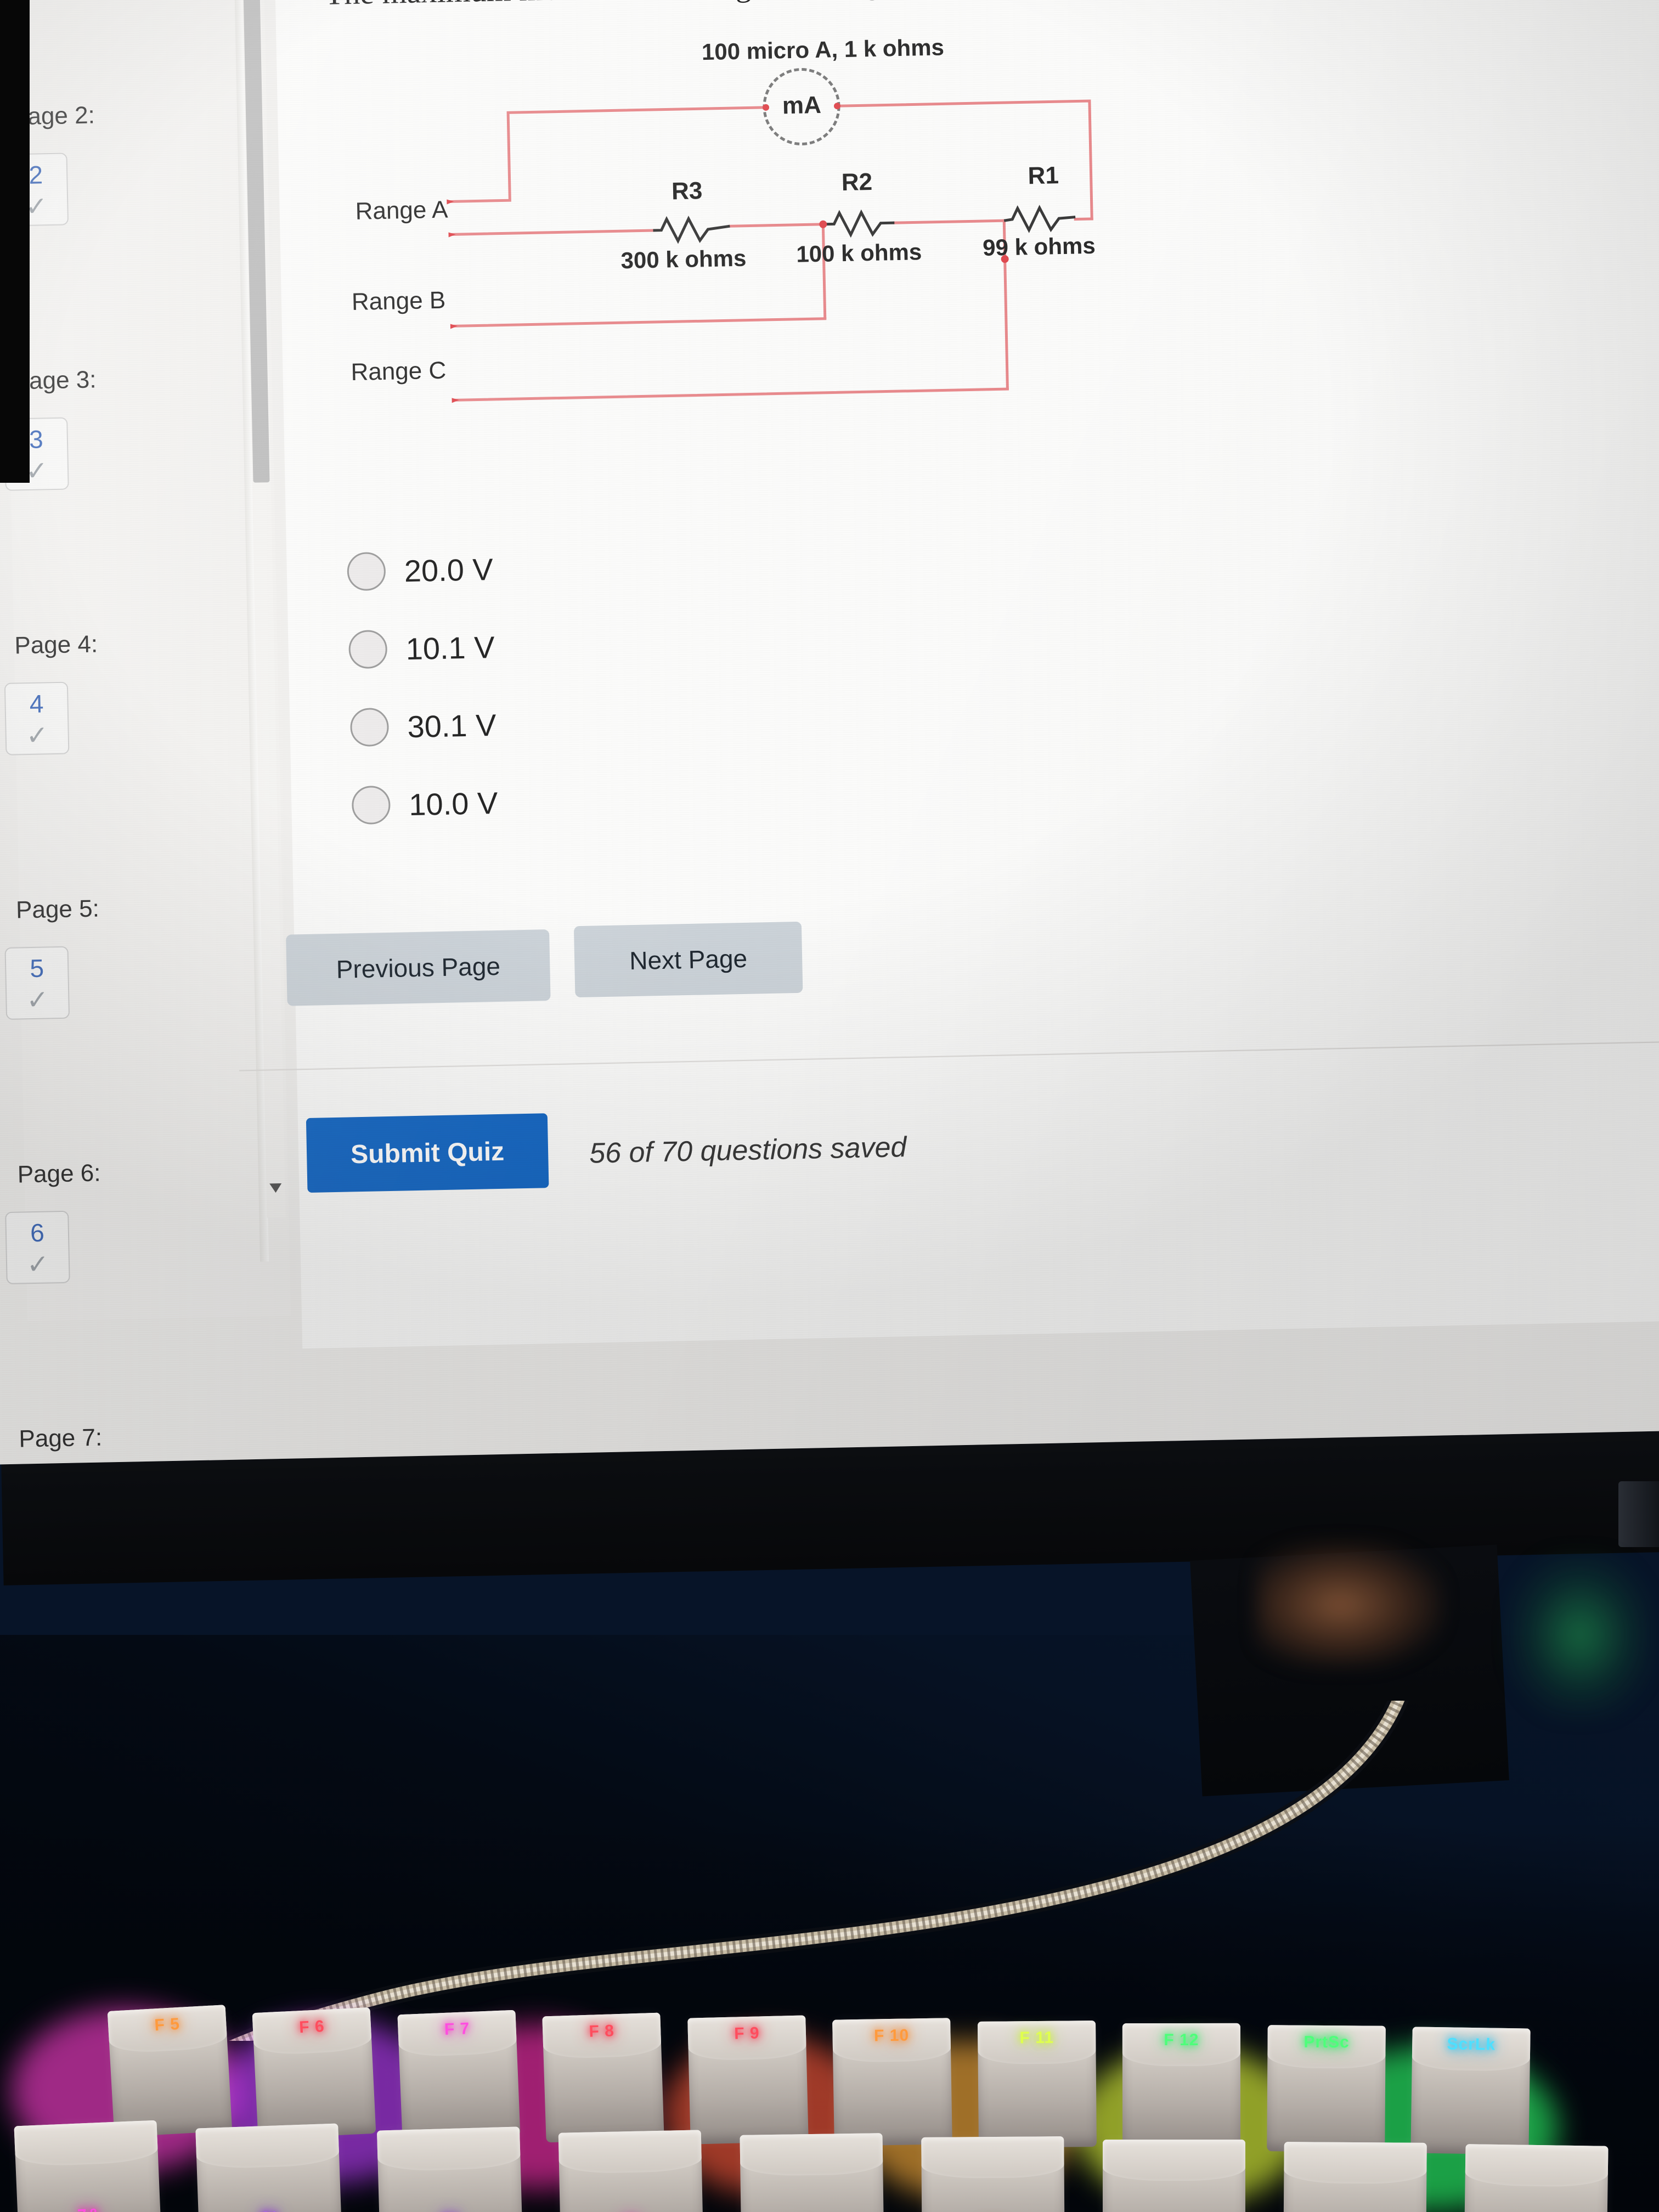  What do you see at coordinates (418, 967) in the screenshot?
I see `previous-page-button: Previous Page` at bounding box center [418, 967].